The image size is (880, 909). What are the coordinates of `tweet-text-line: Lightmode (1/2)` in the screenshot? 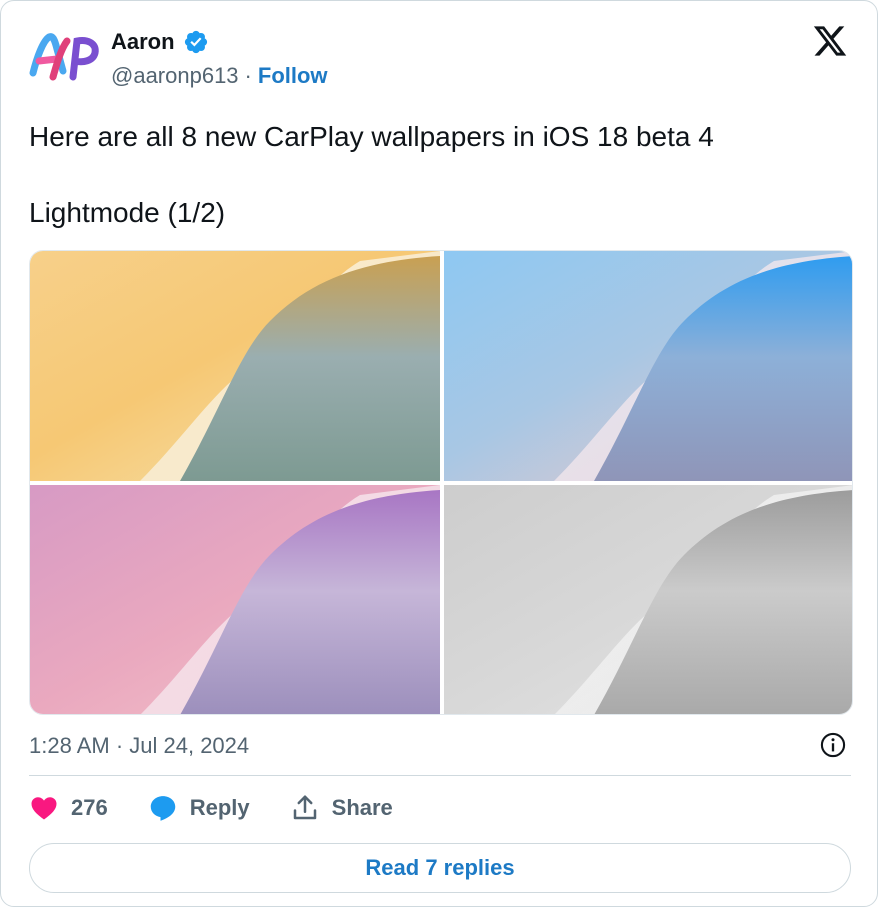 It's located at (127, 212).